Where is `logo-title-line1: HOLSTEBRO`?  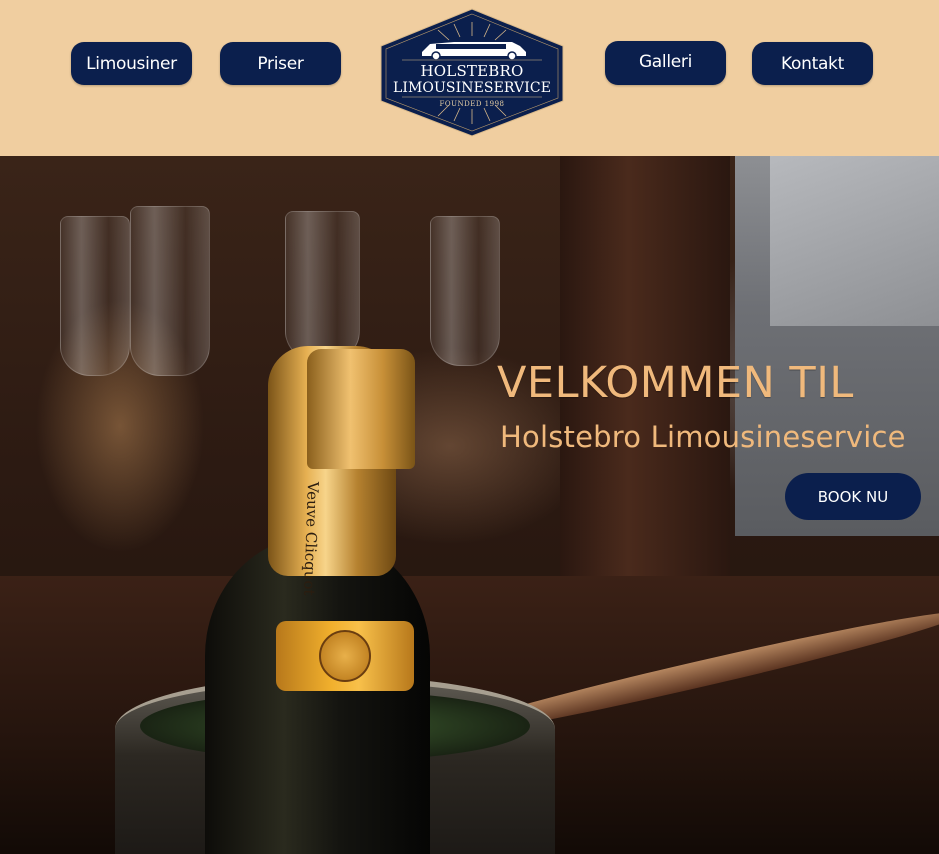 logo-title-line1: HOLSTEBRO is located at coordinates (472, 71).